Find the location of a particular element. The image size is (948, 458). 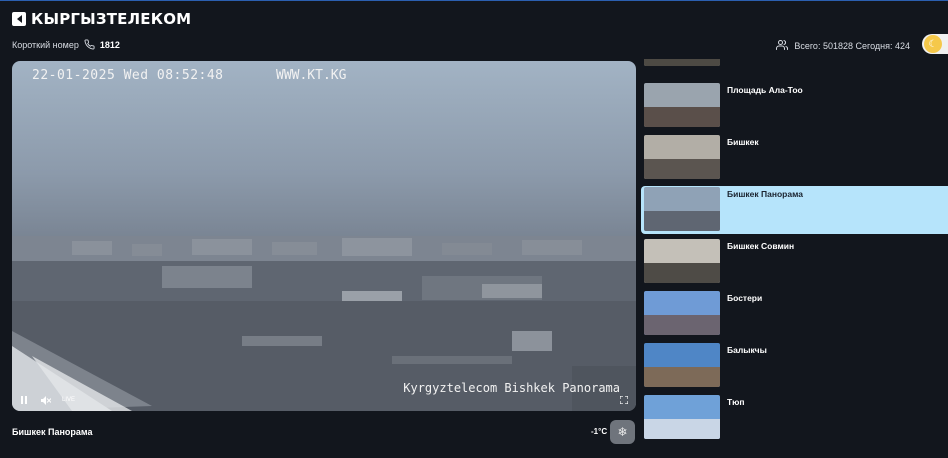

camera-list-item: Бишкек Панорама is located at coordinates (794, 210).